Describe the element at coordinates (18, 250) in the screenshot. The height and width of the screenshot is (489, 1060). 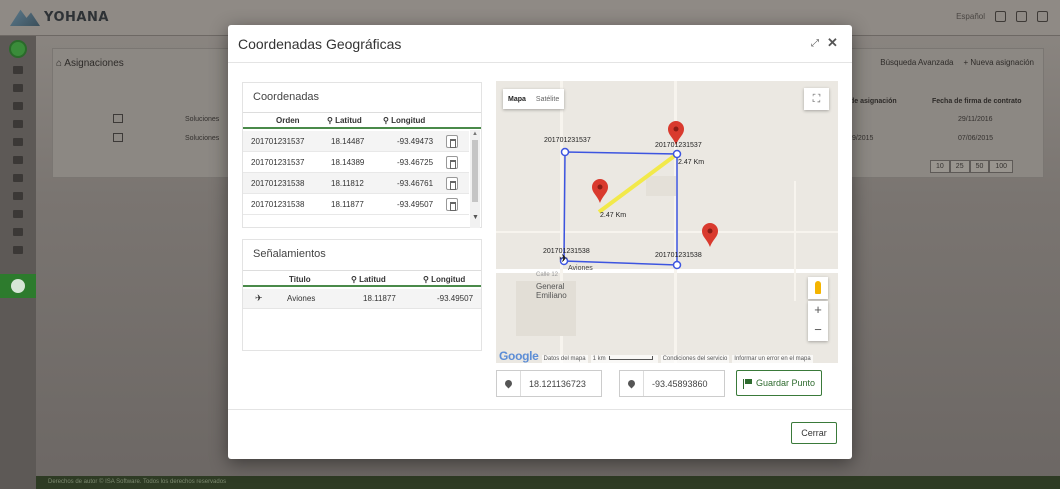
I see `calendar-icon` at that location.